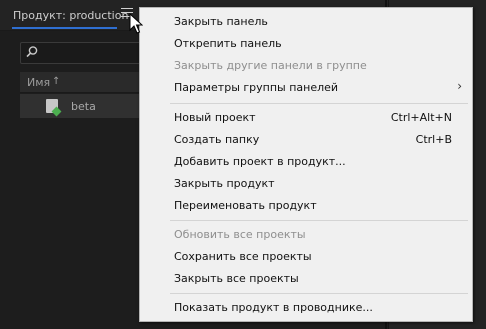 The height and width of the screenshot is (329, 486). What do you see at coordinates (270, 65) in the screenshot?
I see `menu-item-label: Закрыть другие панели в группе` at bounding box center [270, 65].